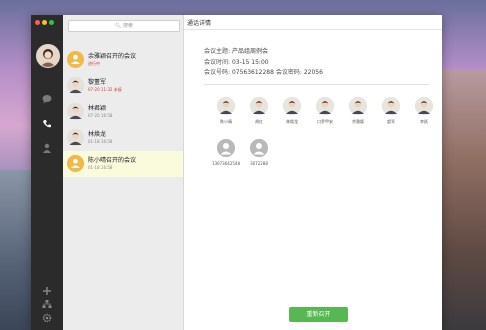 This screenshot has height=330, width=486. What do you see at coordinates (48, 56) in the screenshot?
I see `user-avatar` at bounding box center [48, 56].